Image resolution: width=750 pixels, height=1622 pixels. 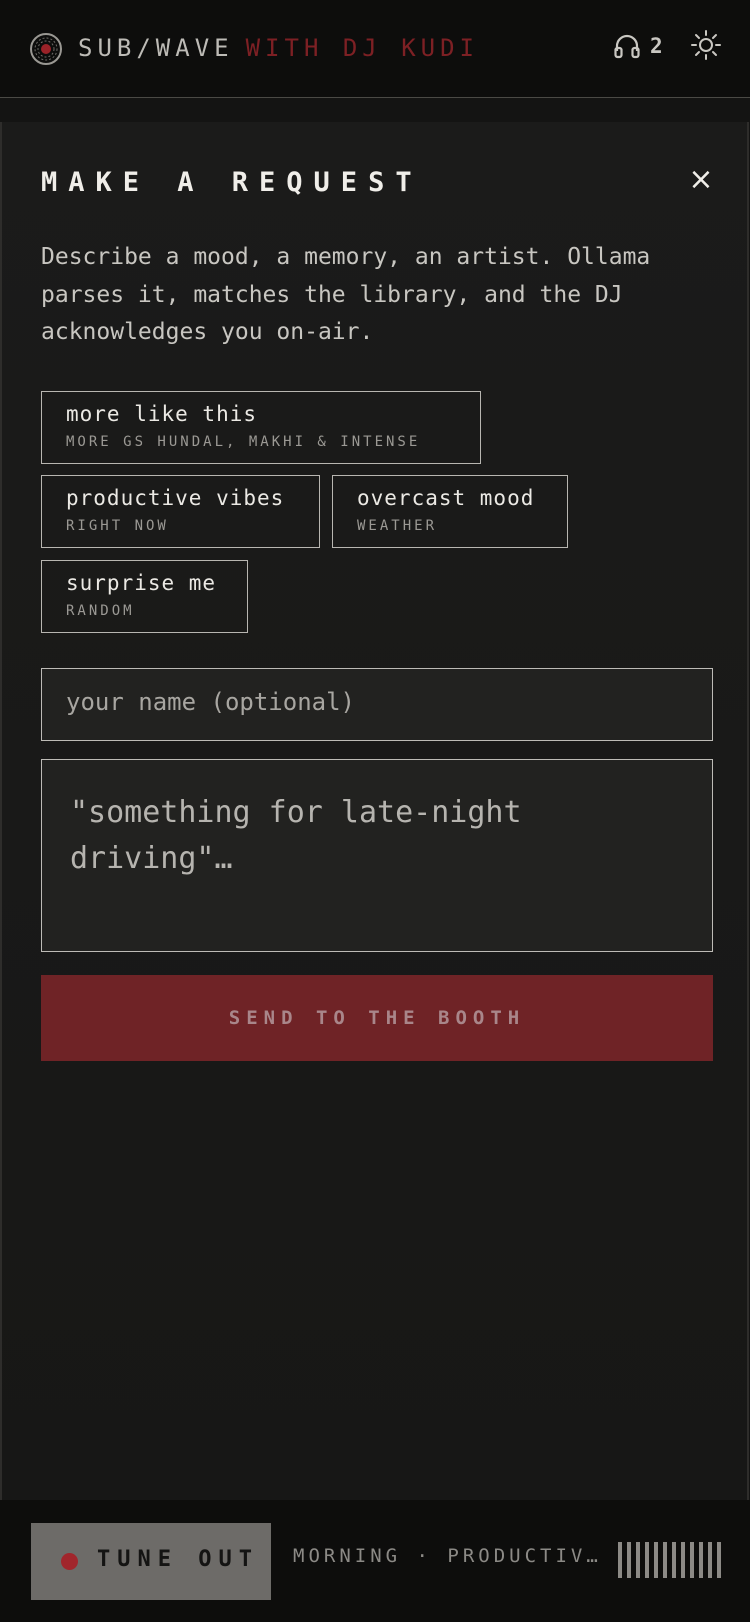 What do you see at coordinates (175, 498) in the screenshot?
I see `suggestion-label: productive vibes` at bounding box center [175, 498].